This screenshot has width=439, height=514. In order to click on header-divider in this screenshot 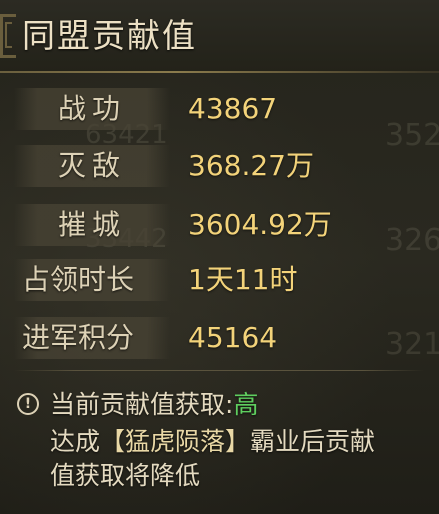, I will do `click(219, 72)`.